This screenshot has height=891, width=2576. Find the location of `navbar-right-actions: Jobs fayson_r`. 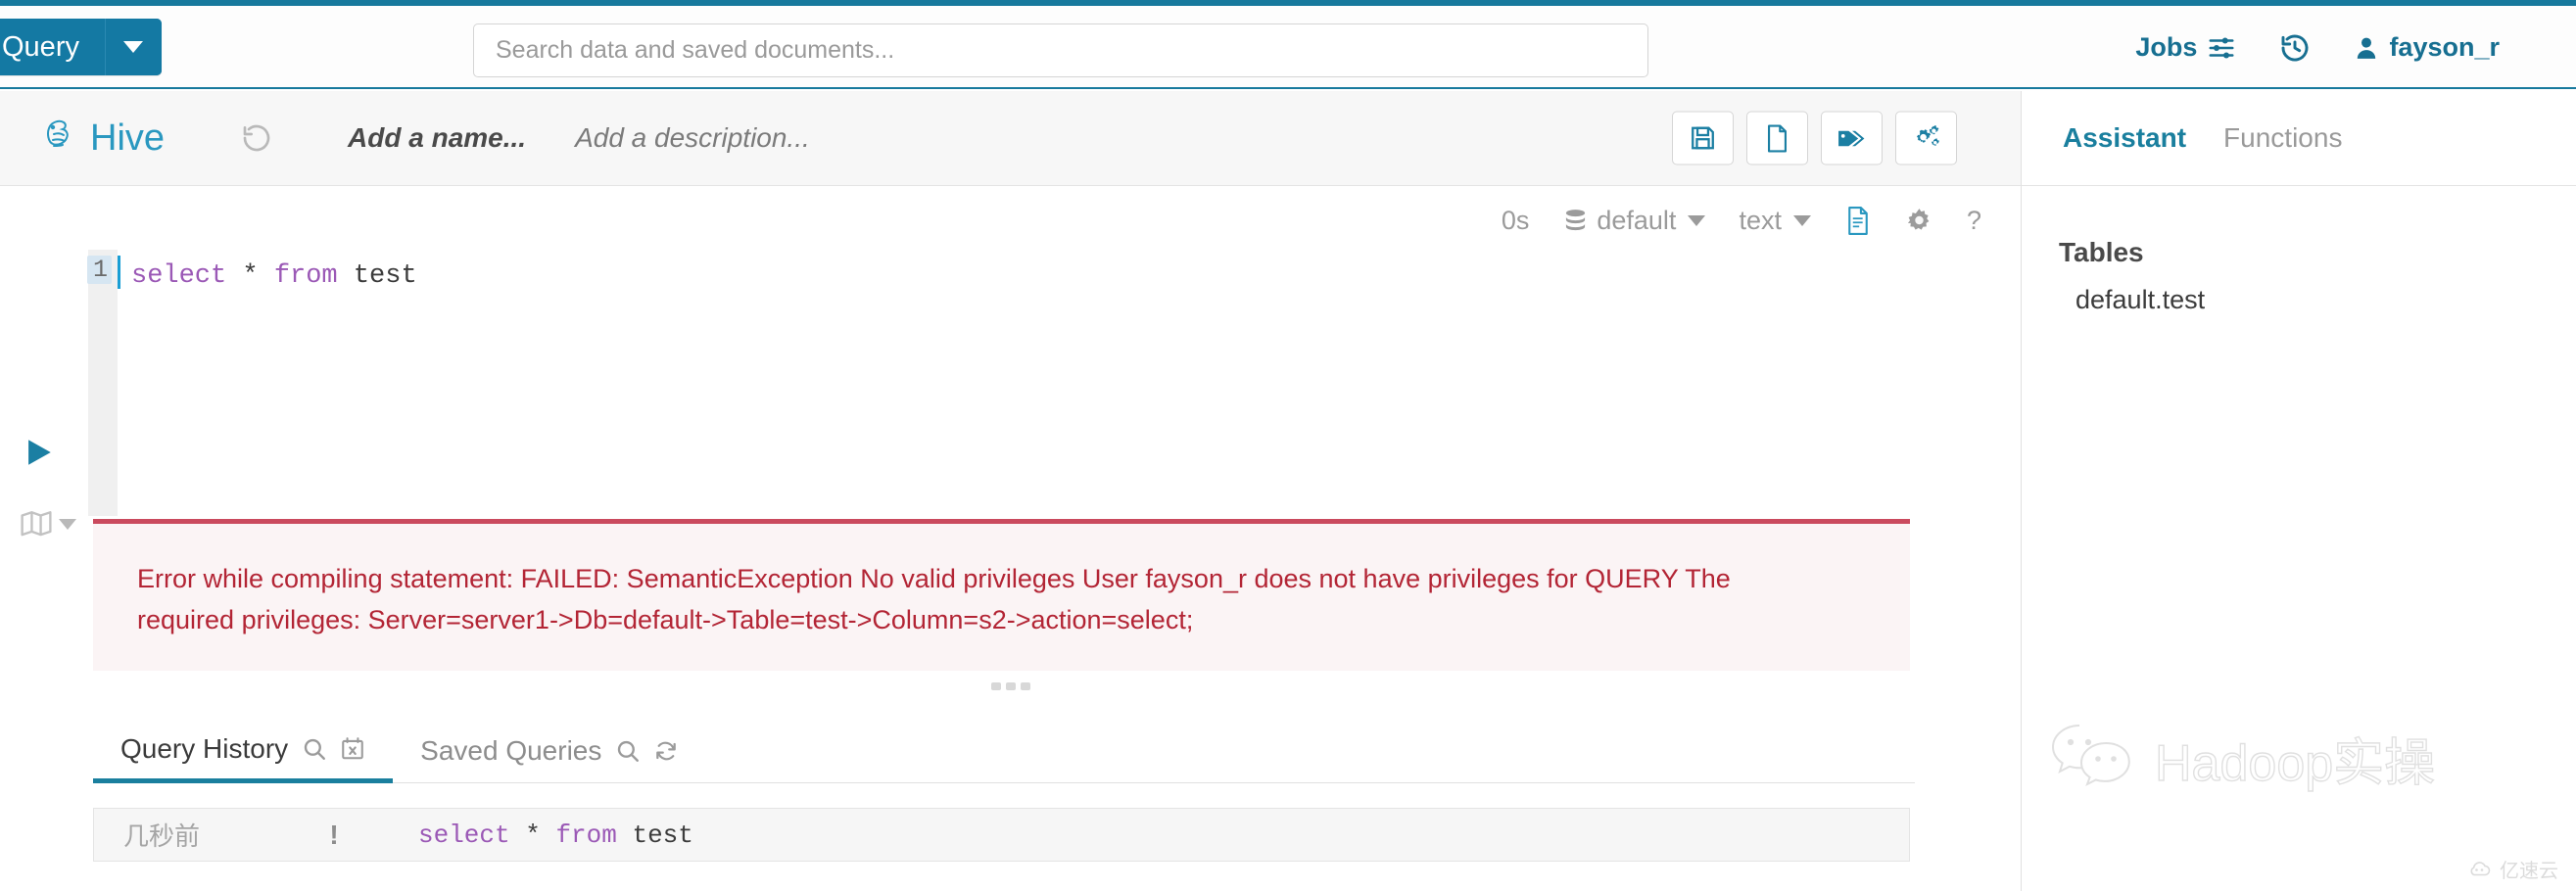

navbar-right-actions: Jobs fayson_r is located at coordinates (2317, 47).